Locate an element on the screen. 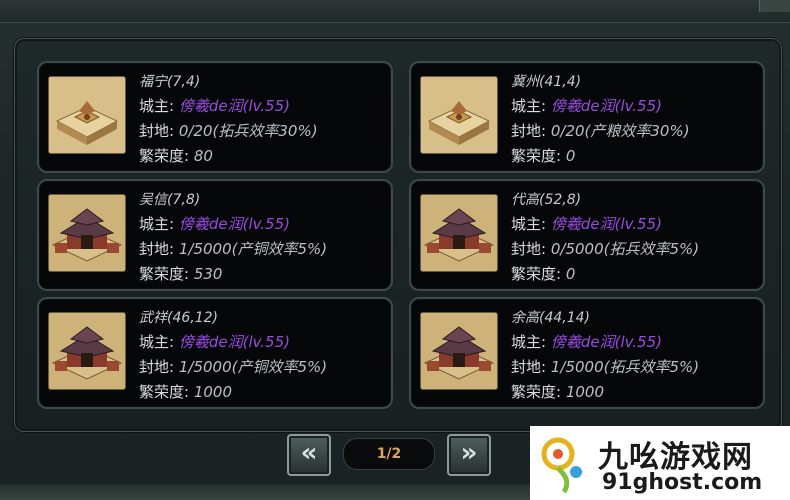 This screenshot has height=500, width=790. city-fief-row: 封地: 0/20(拓兵效率30%) is located at coordinates (228, 130).